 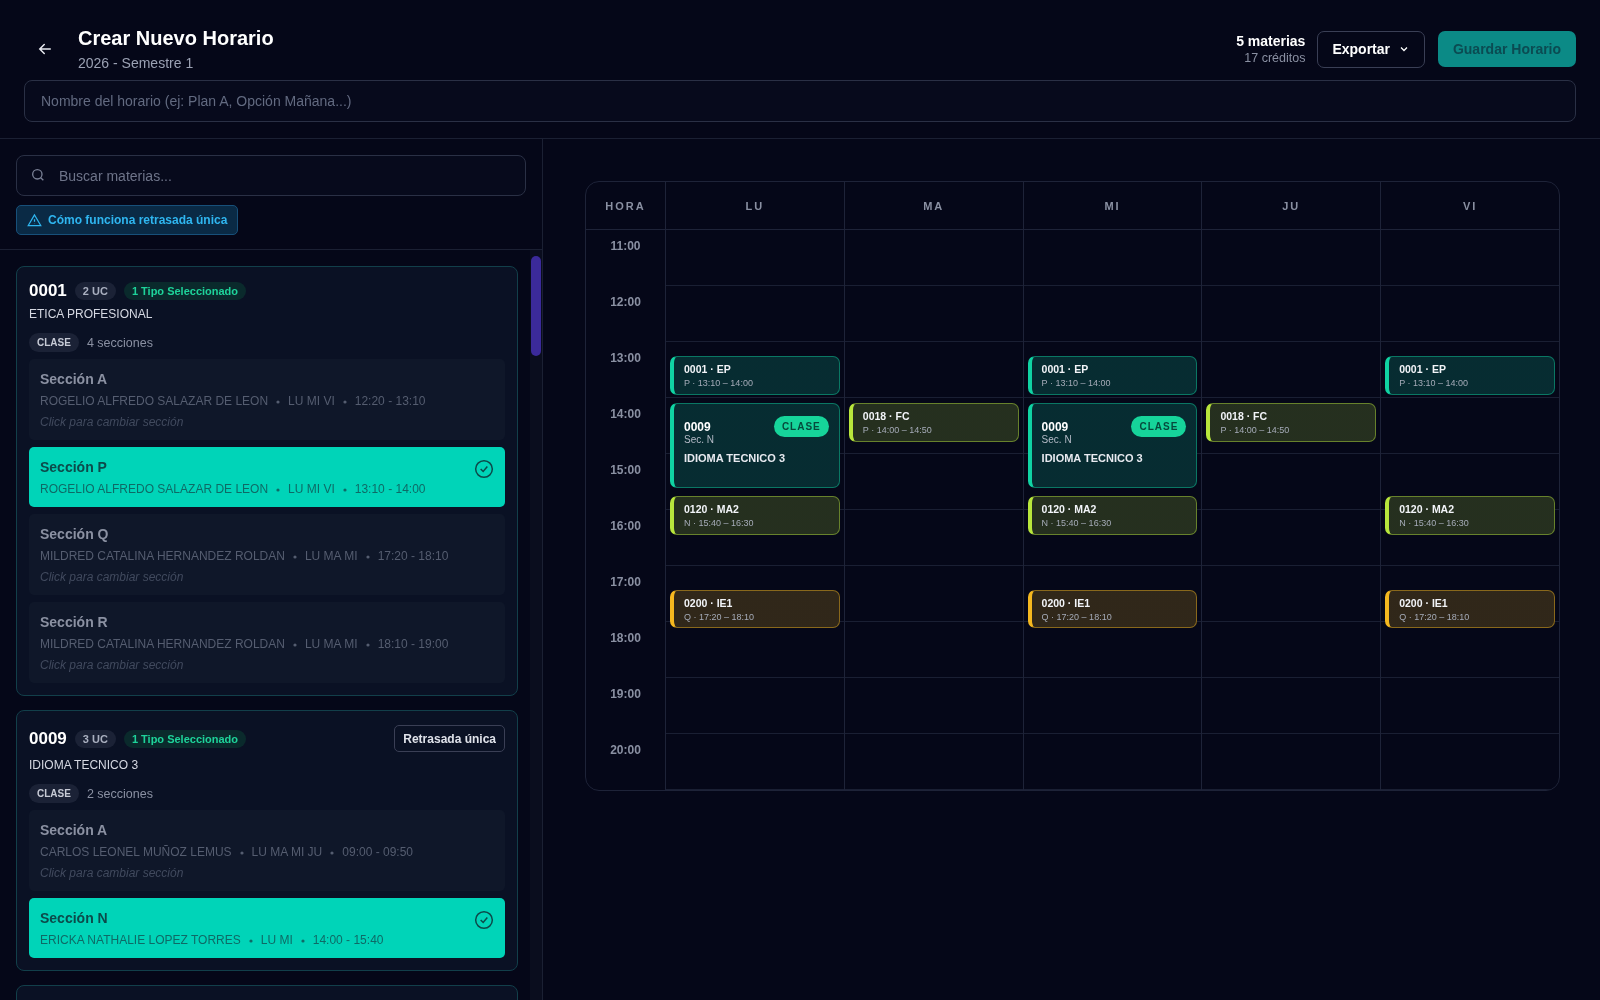 What do you see at coordinates (331, 556) in the screenshot?
I see `section-days: LU MA MI` at bounding box center [331, 556].